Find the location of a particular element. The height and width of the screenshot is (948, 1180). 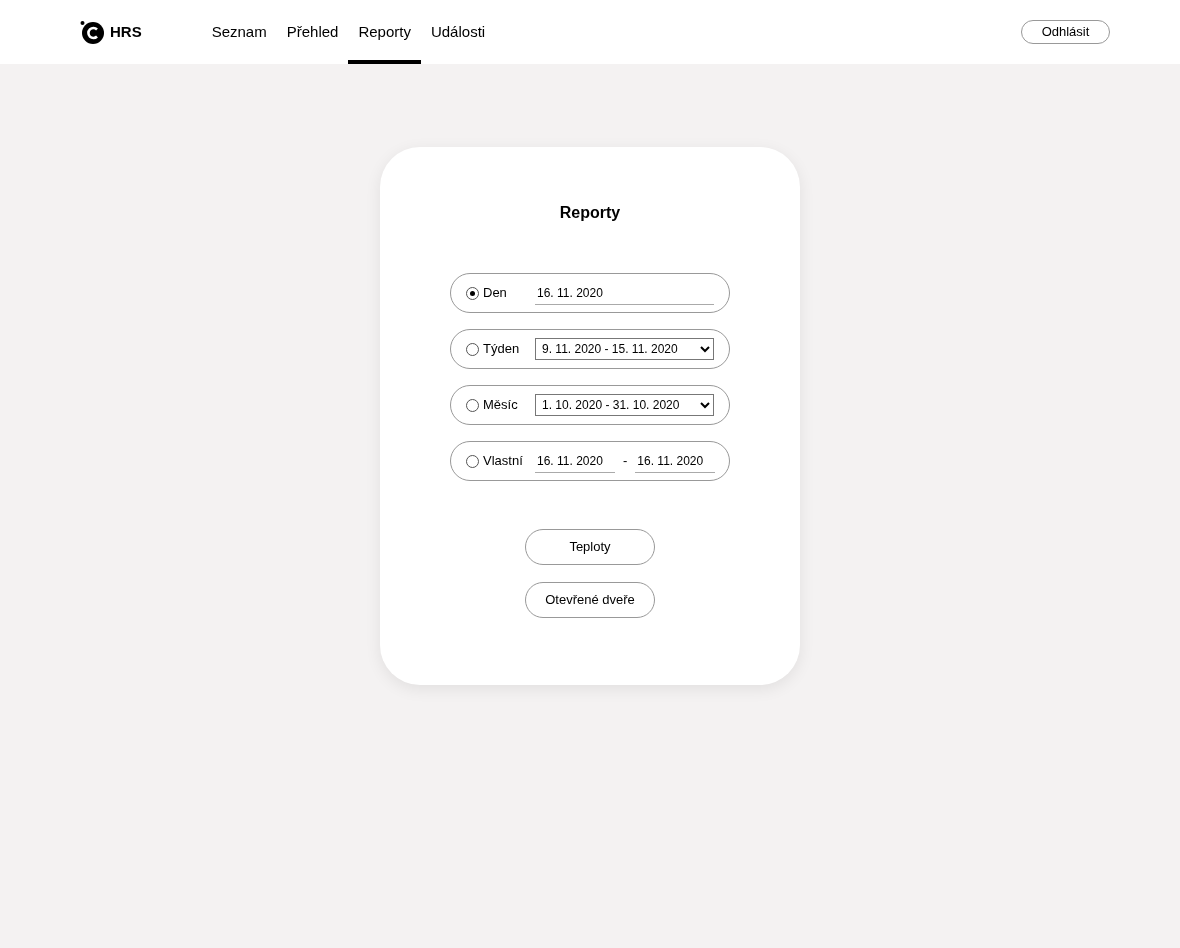

report-button: Teploty is located at coordinates (590, 547).